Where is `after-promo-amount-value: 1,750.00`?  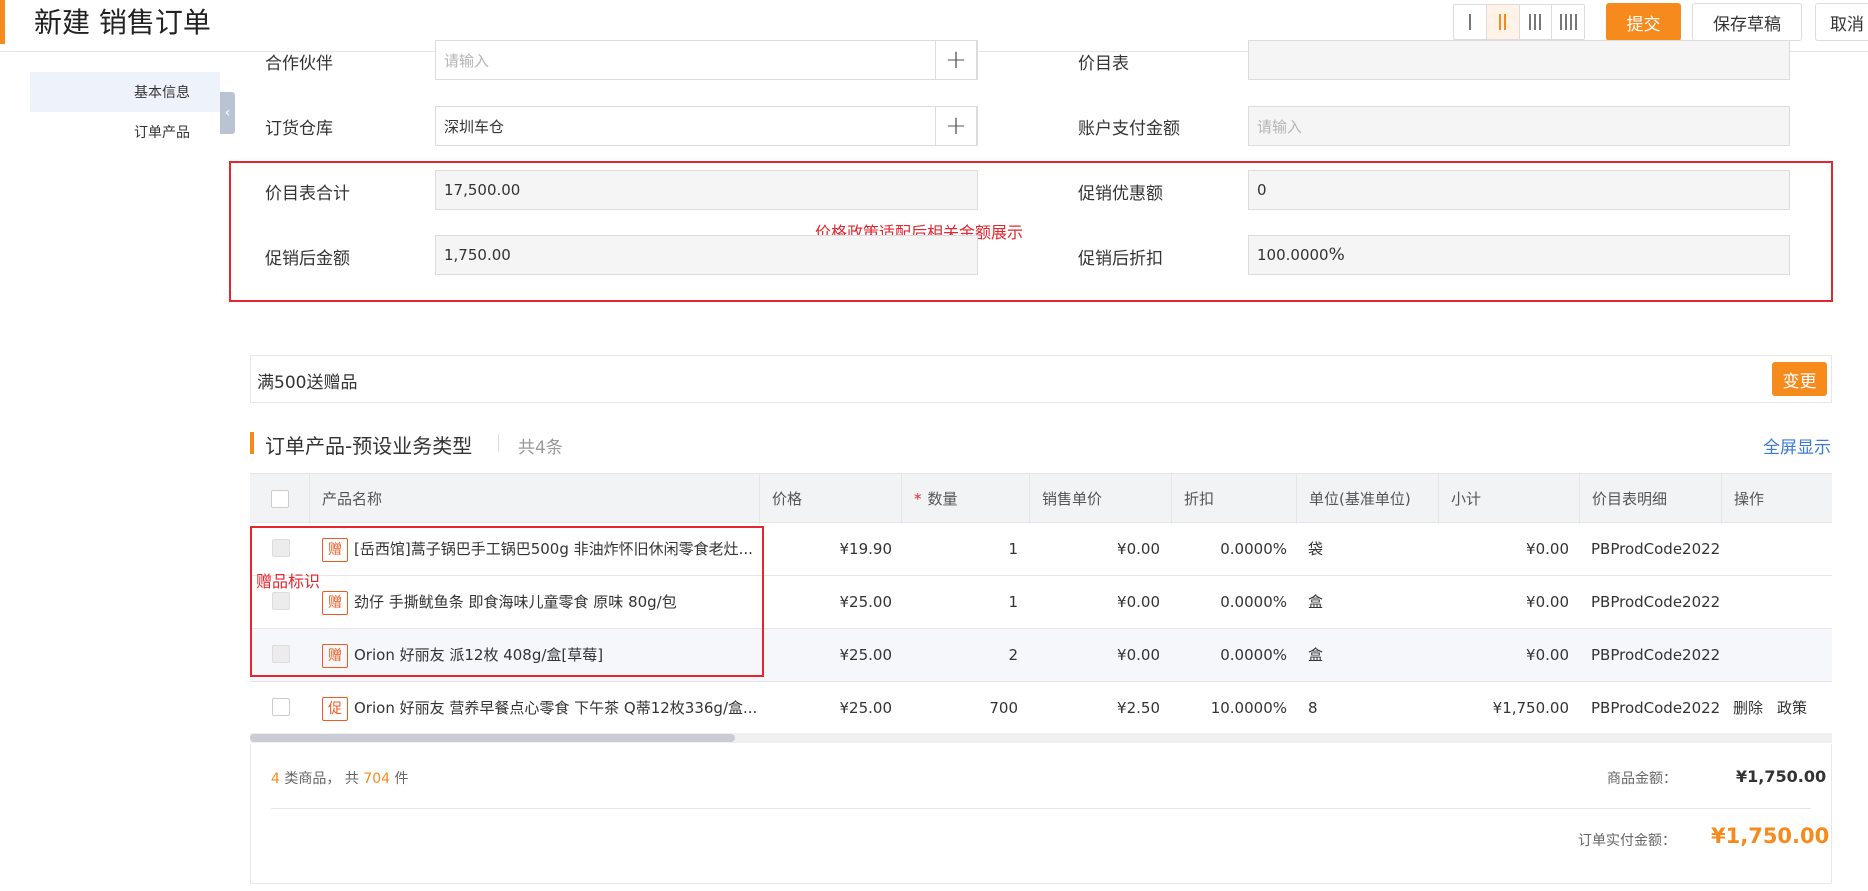 after-promo-amount-value: 1,750.00 is located at coordinates (477, 255).